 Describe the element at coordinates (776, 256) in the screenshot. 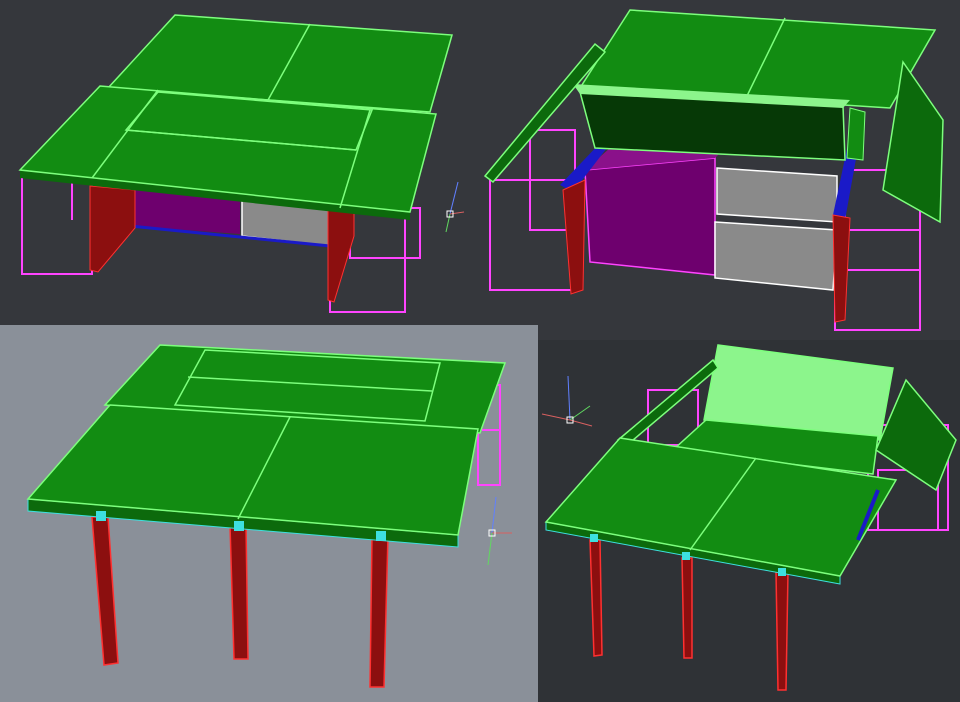

I see `gray-drawer-lower` at that location.